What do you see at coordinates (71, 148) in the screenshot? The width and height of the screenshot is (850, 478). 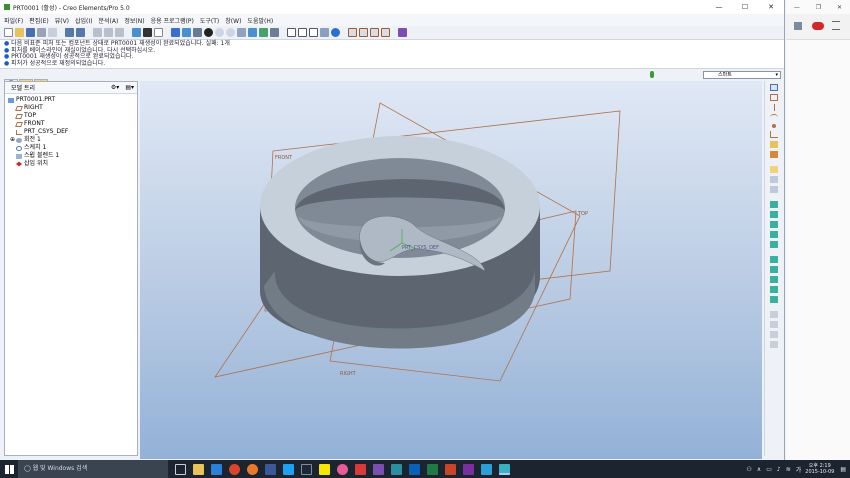 I see `tree-item-sketch: 스케치 1` at bounding box center [71, 148].